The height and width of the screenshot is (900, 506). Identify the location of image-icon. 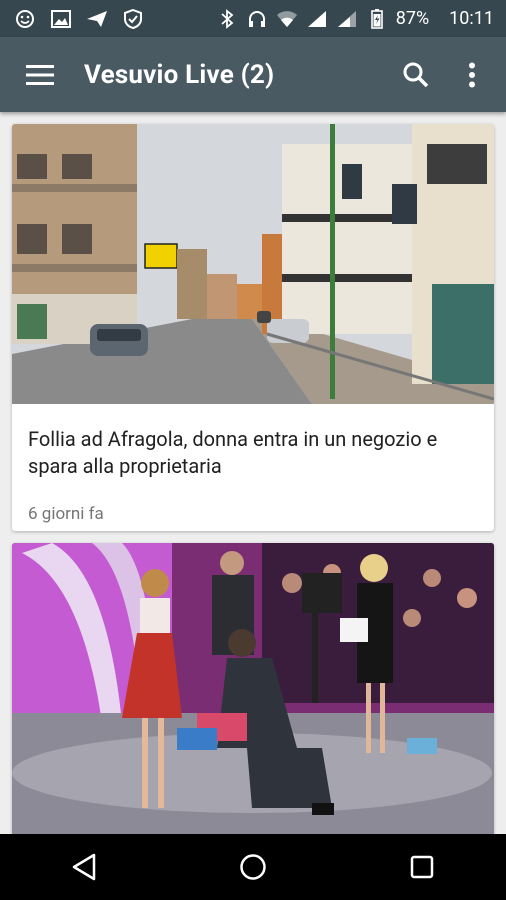
(61, 19).